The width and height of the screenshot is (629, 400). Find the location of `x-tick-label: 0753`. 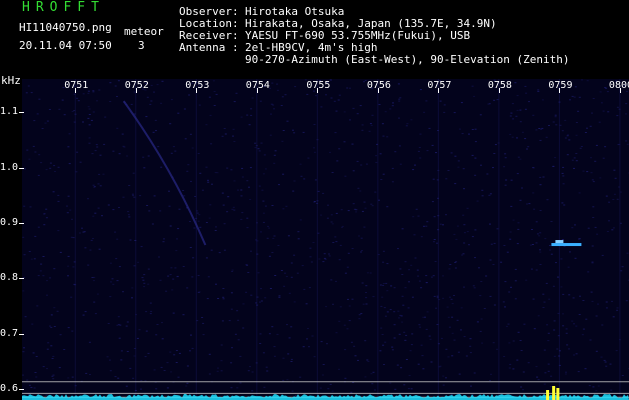

x-tick-label: 0753 is located at coordinates (197, 85).